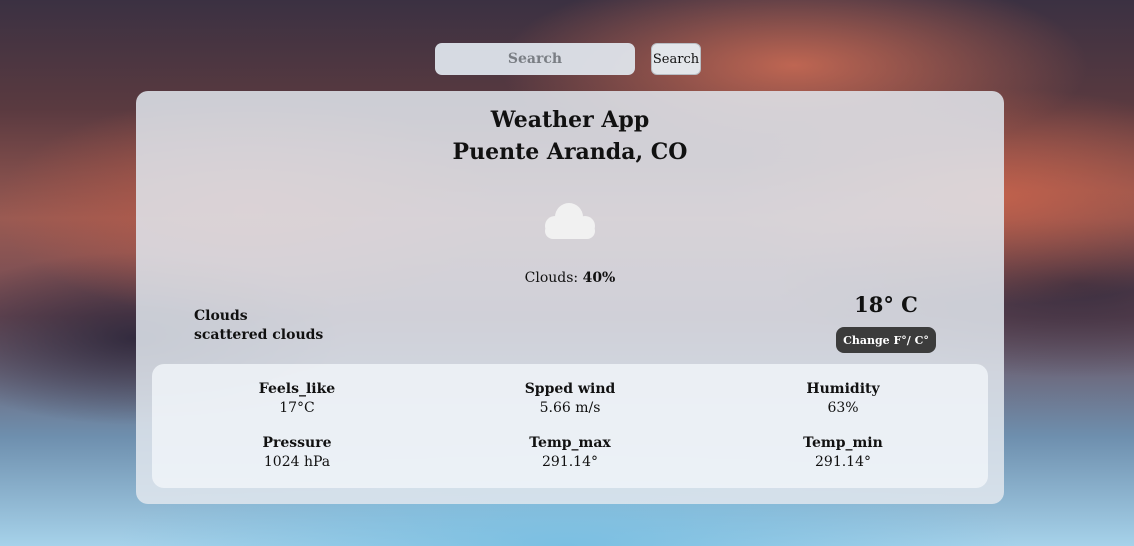 Image resolution: width=1134 pixels, height=546 pixels. I want to click on stat-label: Spped wind, so click(570, 389).